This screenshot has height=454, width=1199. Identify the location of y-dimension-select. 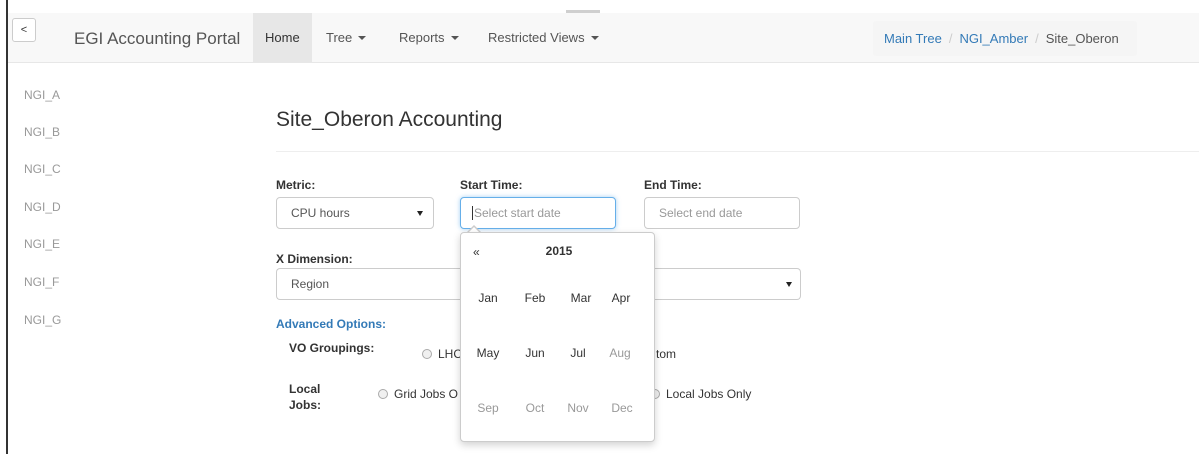
(728, 284).